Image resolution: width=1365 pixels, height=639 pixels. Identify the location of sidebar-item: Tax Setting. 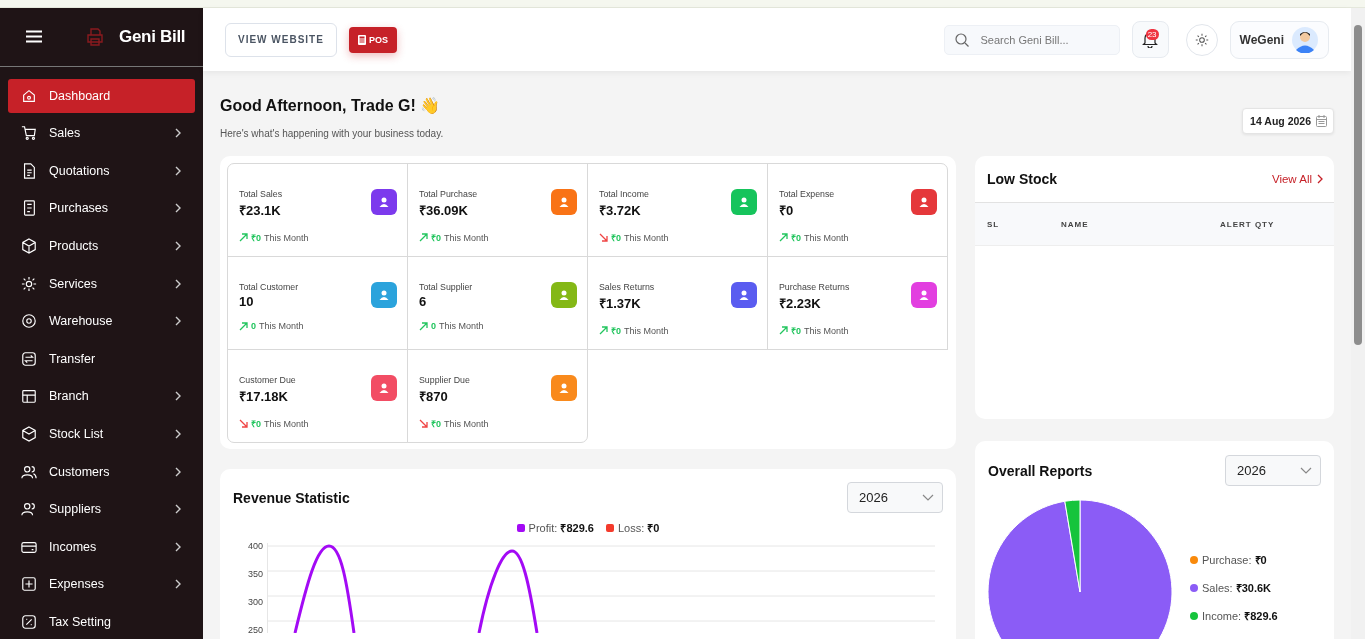
(101, 622).